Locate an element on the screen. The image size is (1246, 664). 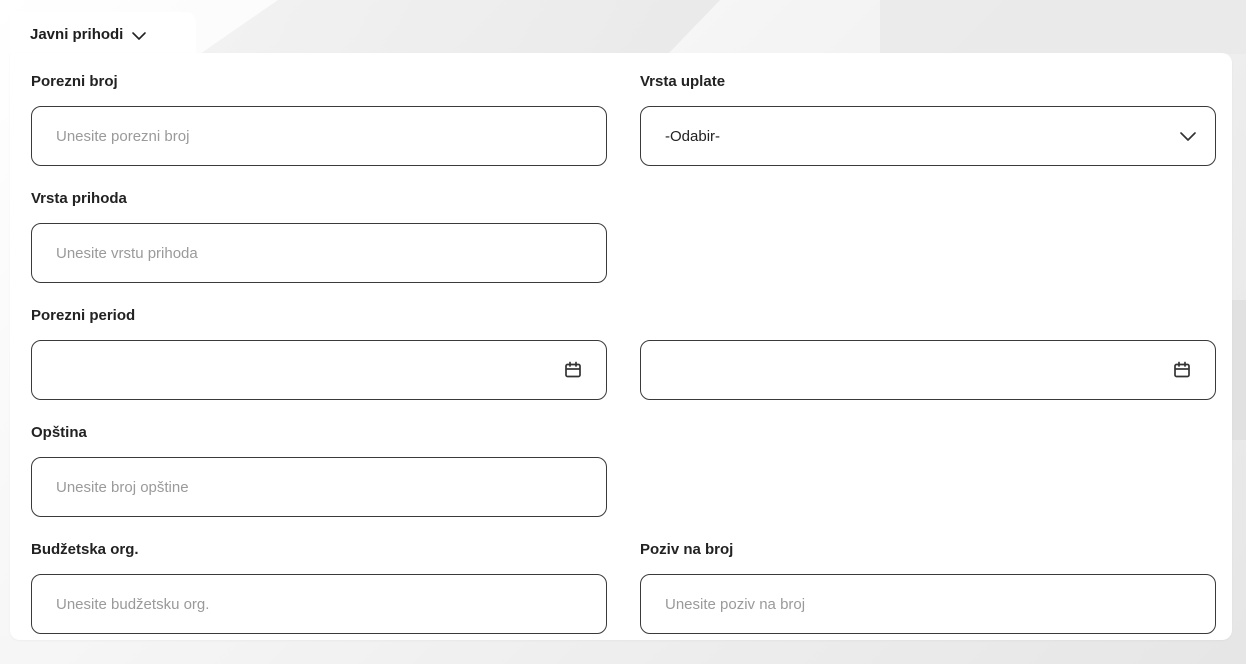
porezni-broj-input is located at coordinates (319, 136).